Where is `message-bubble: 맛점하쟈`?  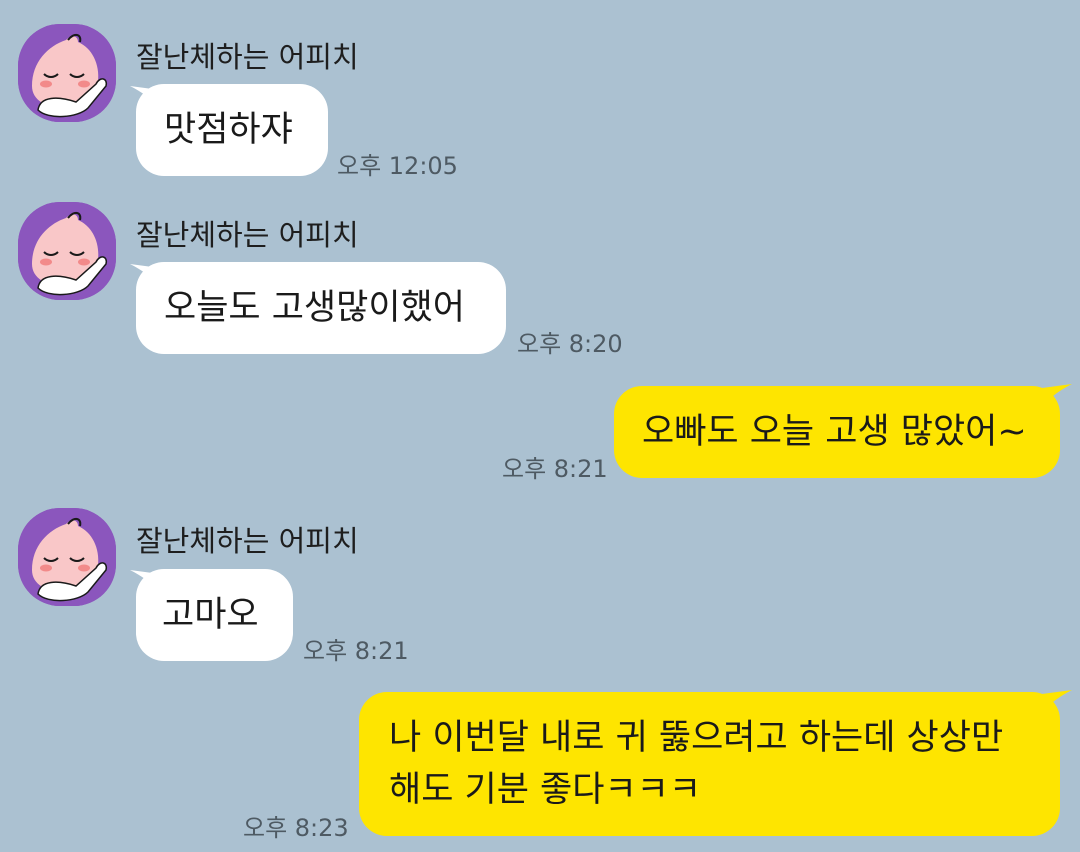 message-bubble: 맛점하쟈 is located at coordinates (232, 130).